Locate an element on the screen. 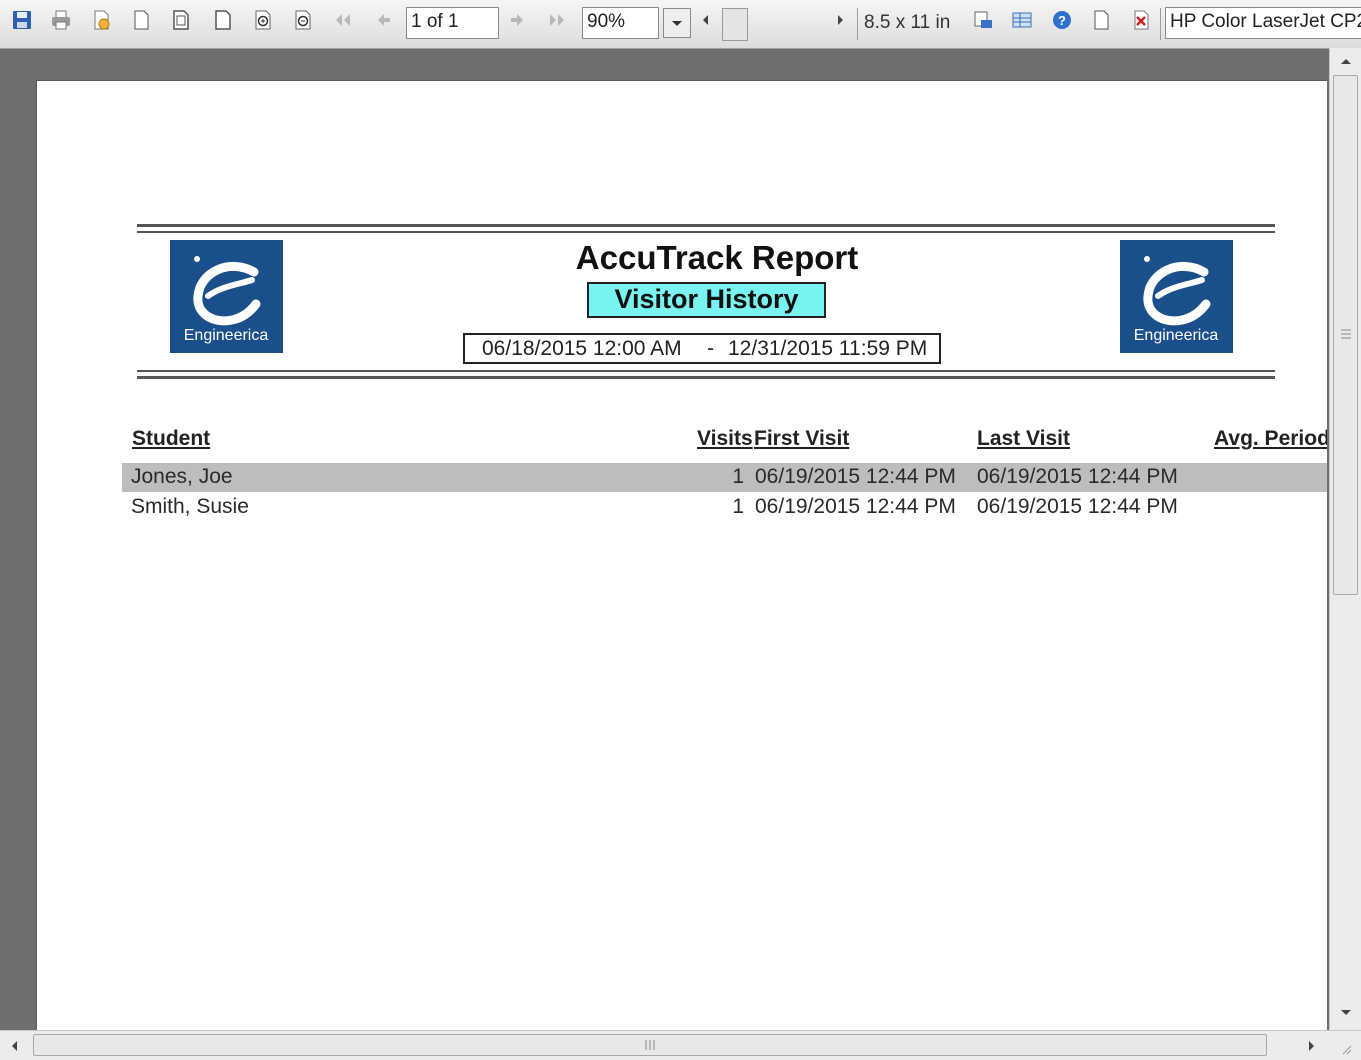  full-page-icon is located at coordinates (223, 20).